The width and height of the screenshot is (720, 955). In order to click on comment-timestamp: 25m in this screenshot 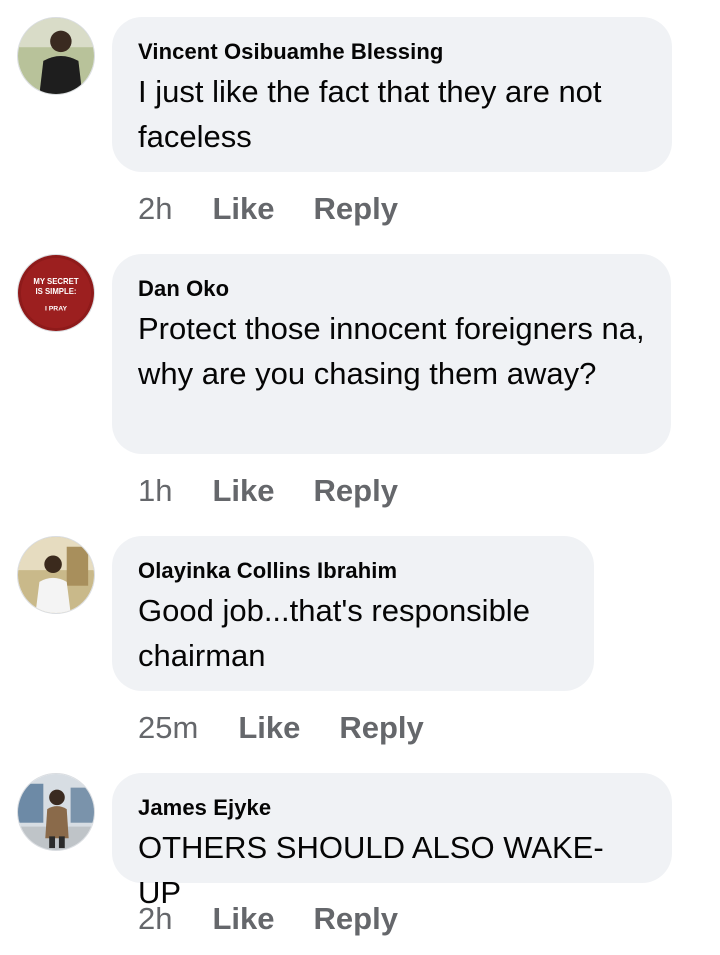, I will do `click(168, 728)`.